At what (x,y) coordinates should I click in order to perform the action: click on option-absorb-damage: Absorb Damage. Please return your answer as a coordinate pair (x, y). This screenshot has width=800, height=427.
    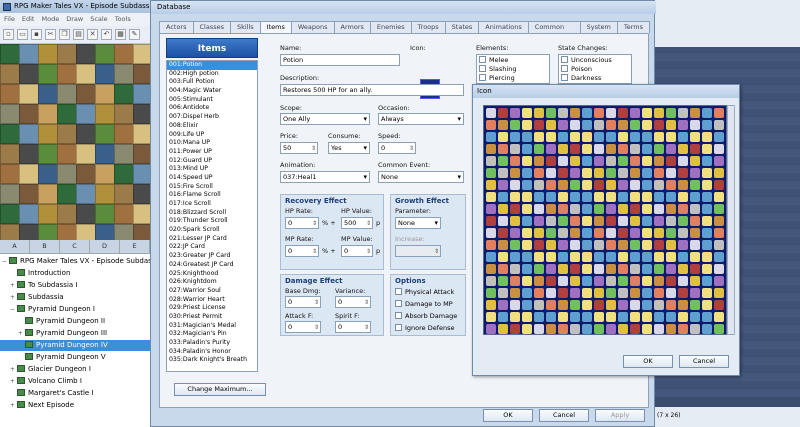
    Looking at the image, I should click on (426, 316).